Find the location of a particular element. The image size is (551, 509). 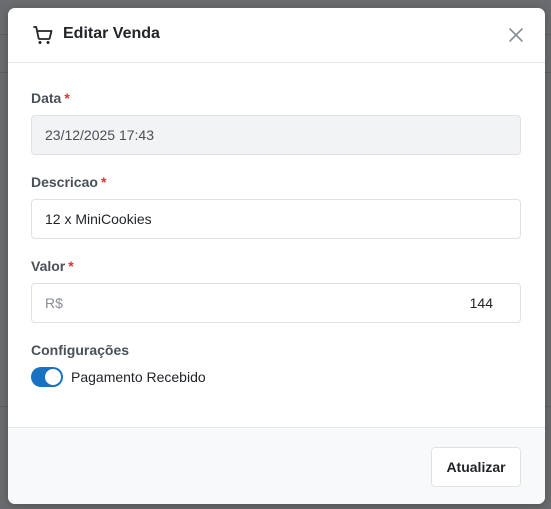

value-label: Valor * is located at coordinates (52, 266).